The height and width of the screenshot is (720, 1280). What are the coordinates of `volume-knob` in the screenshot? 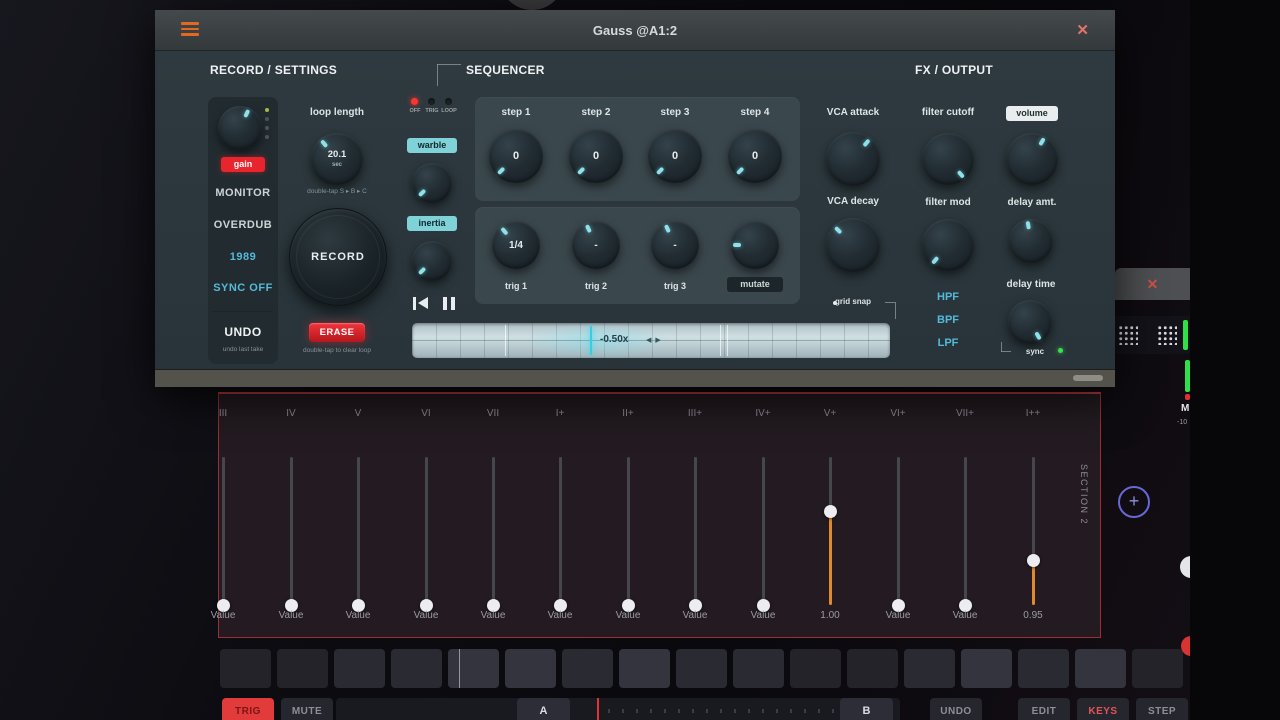 It's located at (1032, 159).